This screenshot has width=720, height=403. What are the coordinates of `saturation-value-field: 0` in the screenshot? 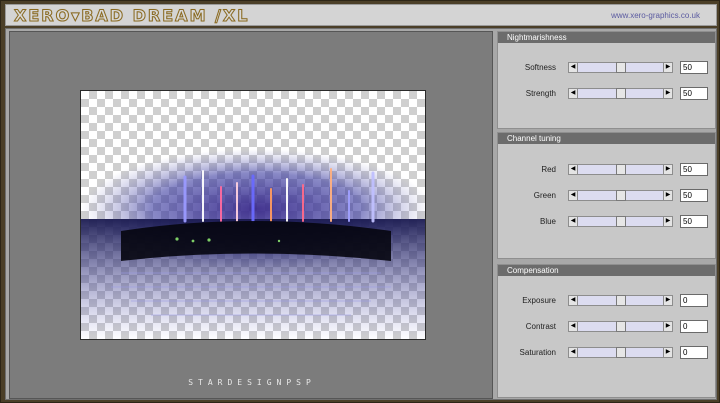 It's located at (694, 352).